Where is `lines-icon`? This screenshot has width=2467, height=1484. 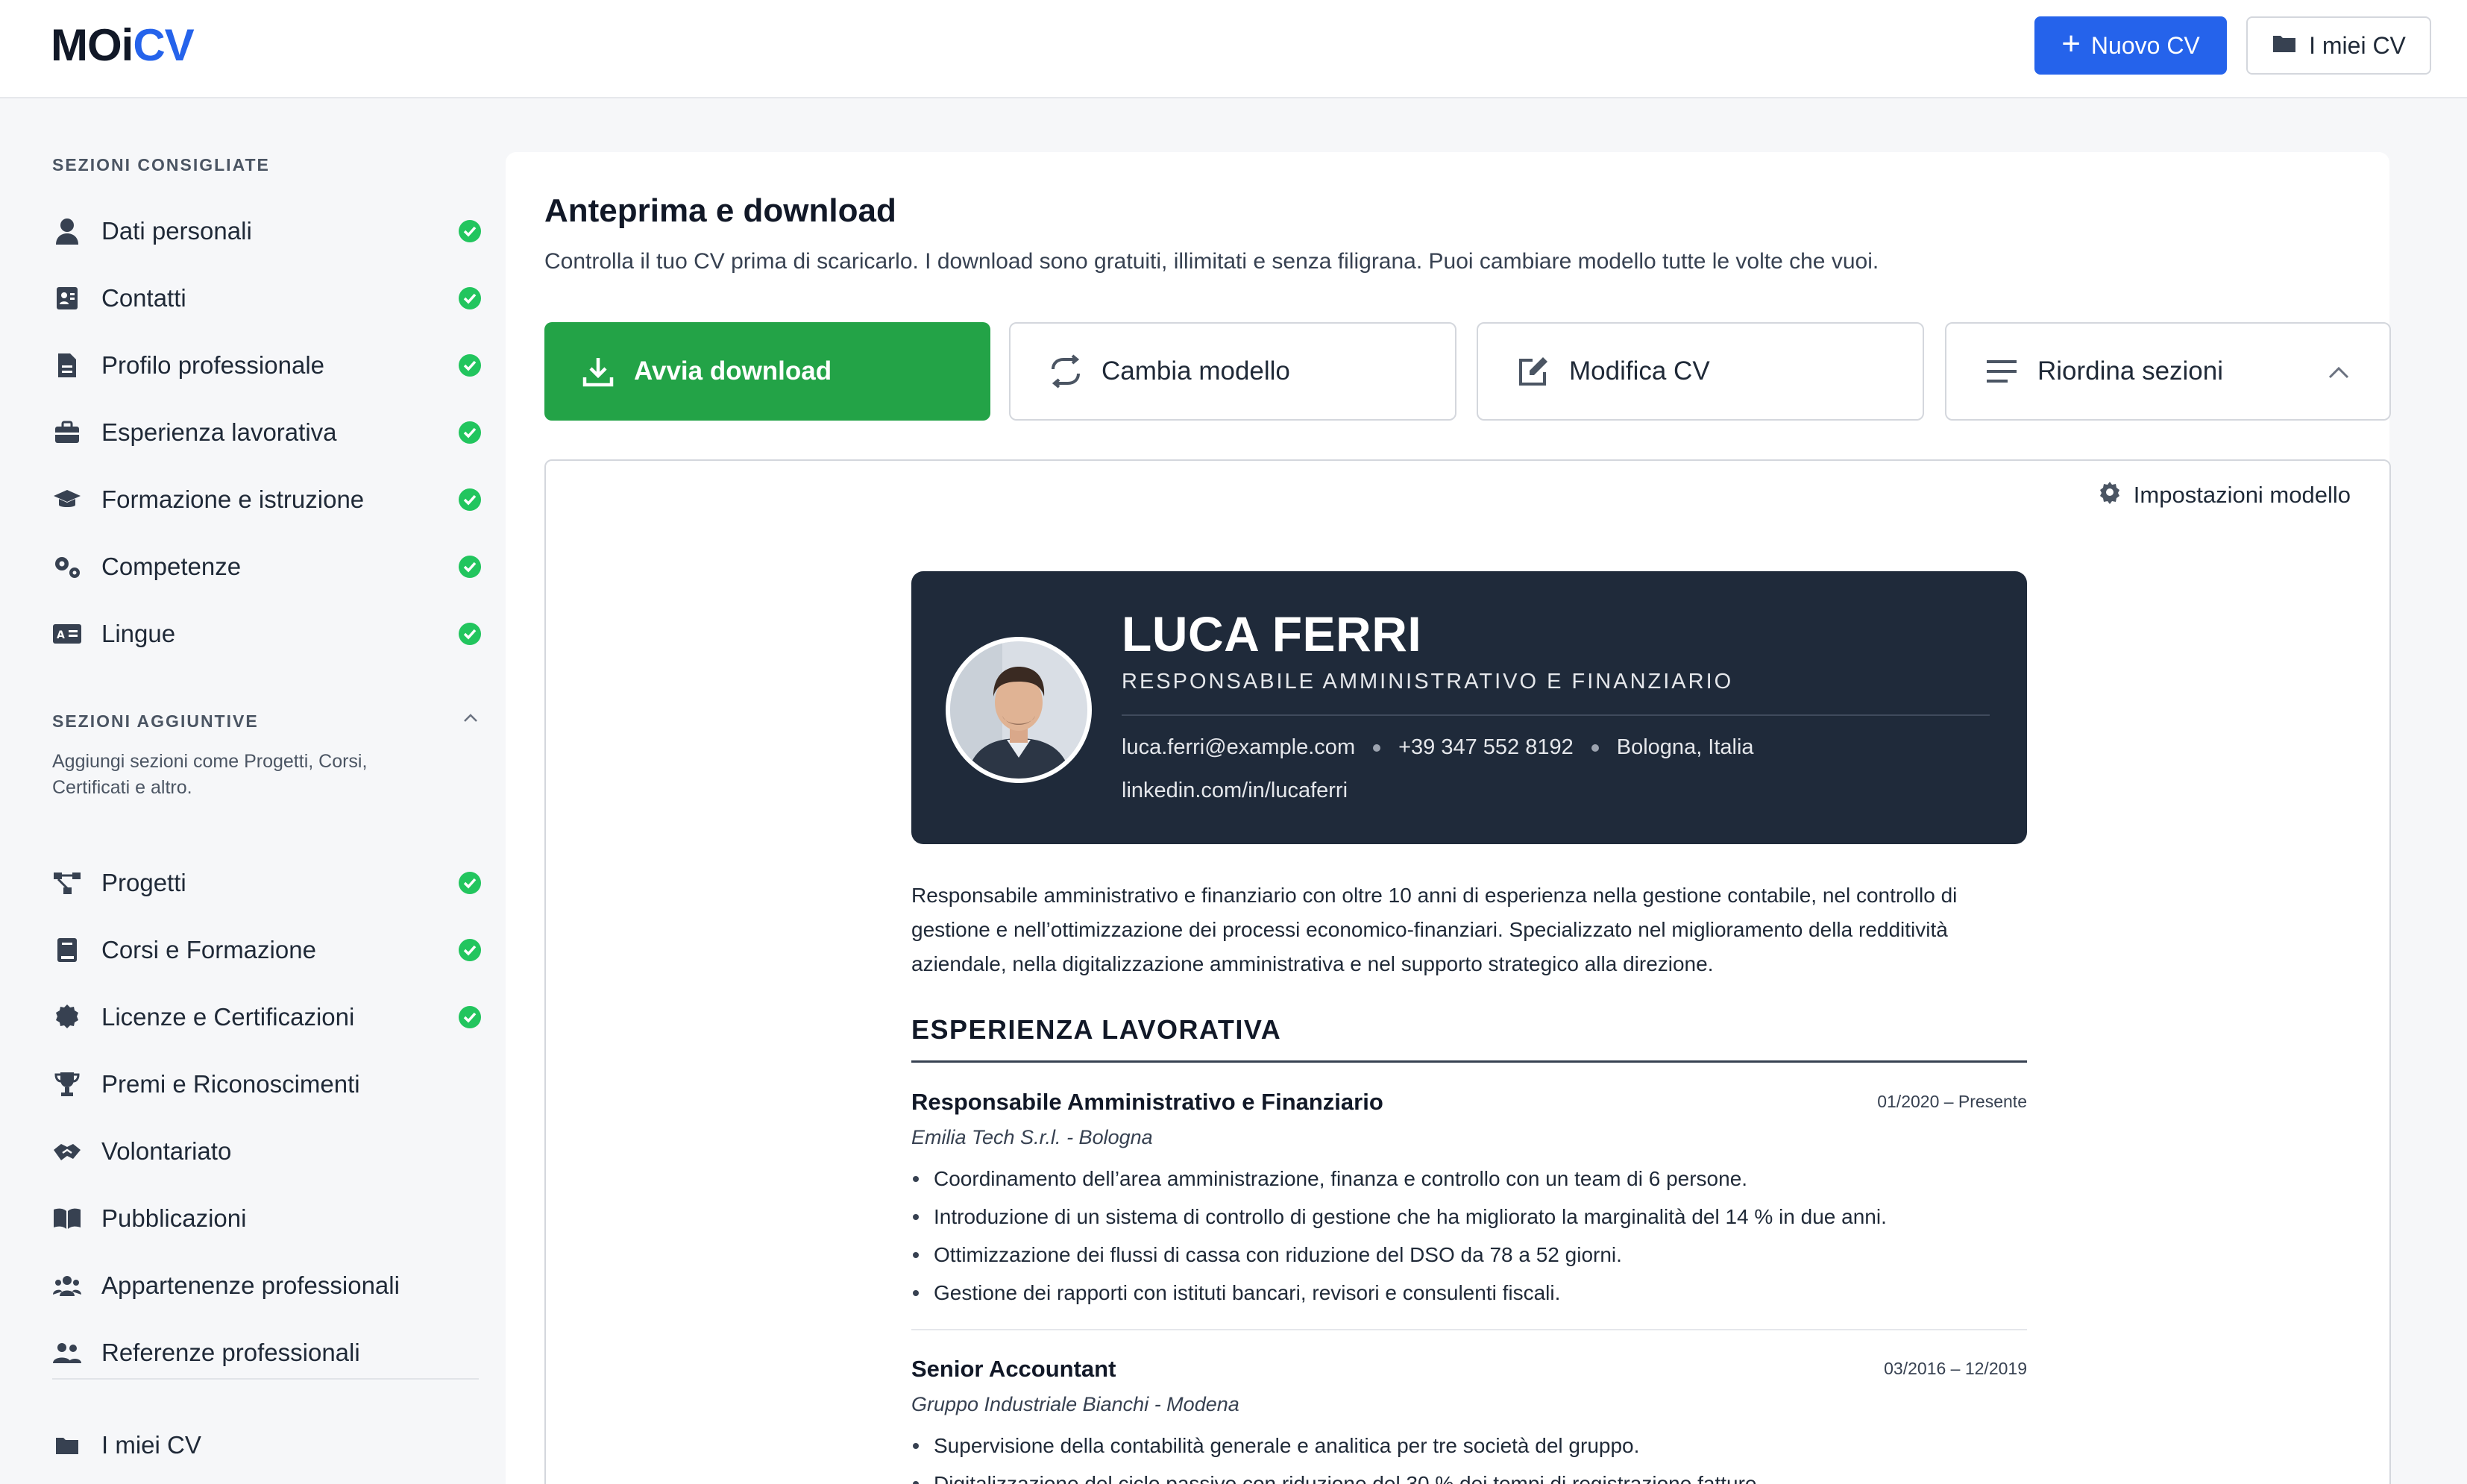 lines-icon is located at coordinates (2002, 371).